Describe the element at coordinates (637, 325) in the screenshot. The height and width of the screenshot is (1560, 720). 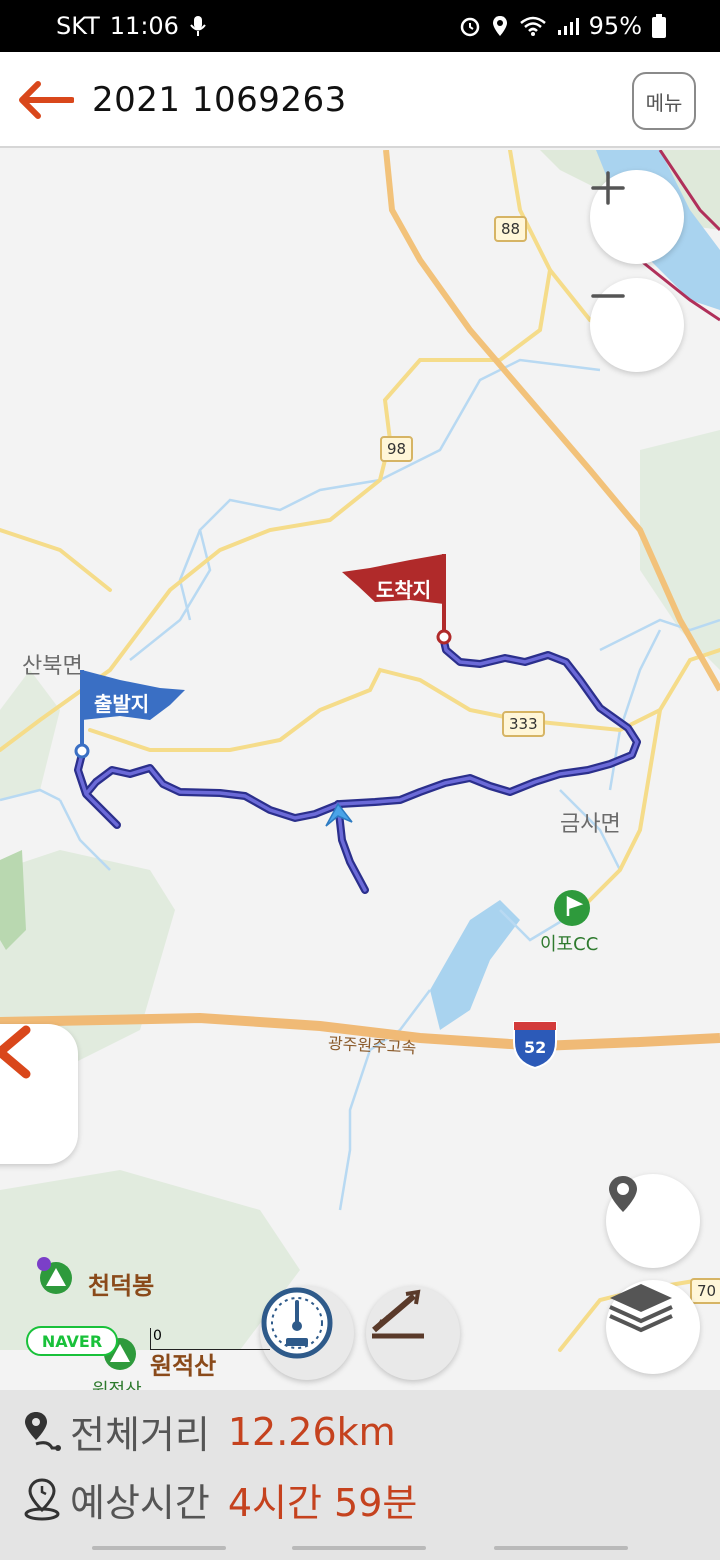
I see `zoom-out-button` at that location.